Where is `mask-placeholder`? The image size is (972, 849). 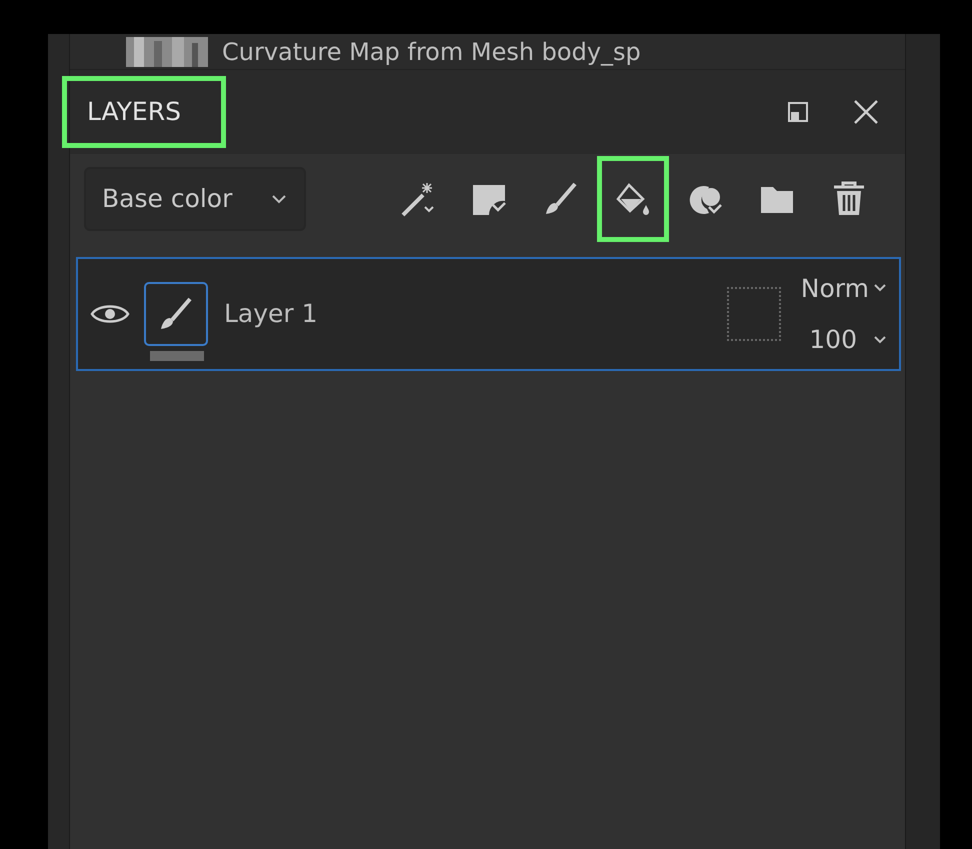 mask-placeholder is located at coordinates (753, 314).